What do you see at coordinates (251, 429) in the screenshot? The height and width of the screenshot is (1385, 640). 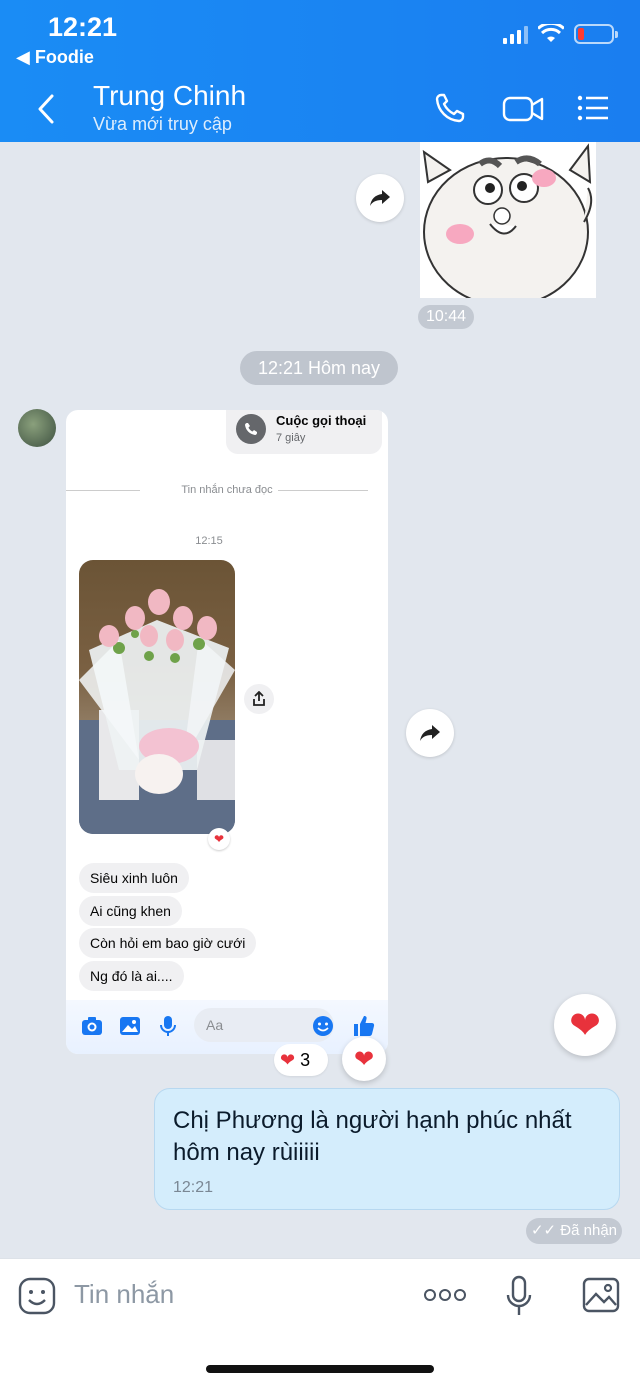 I see `phone-missed-icon` at bounding box center [251, 429].